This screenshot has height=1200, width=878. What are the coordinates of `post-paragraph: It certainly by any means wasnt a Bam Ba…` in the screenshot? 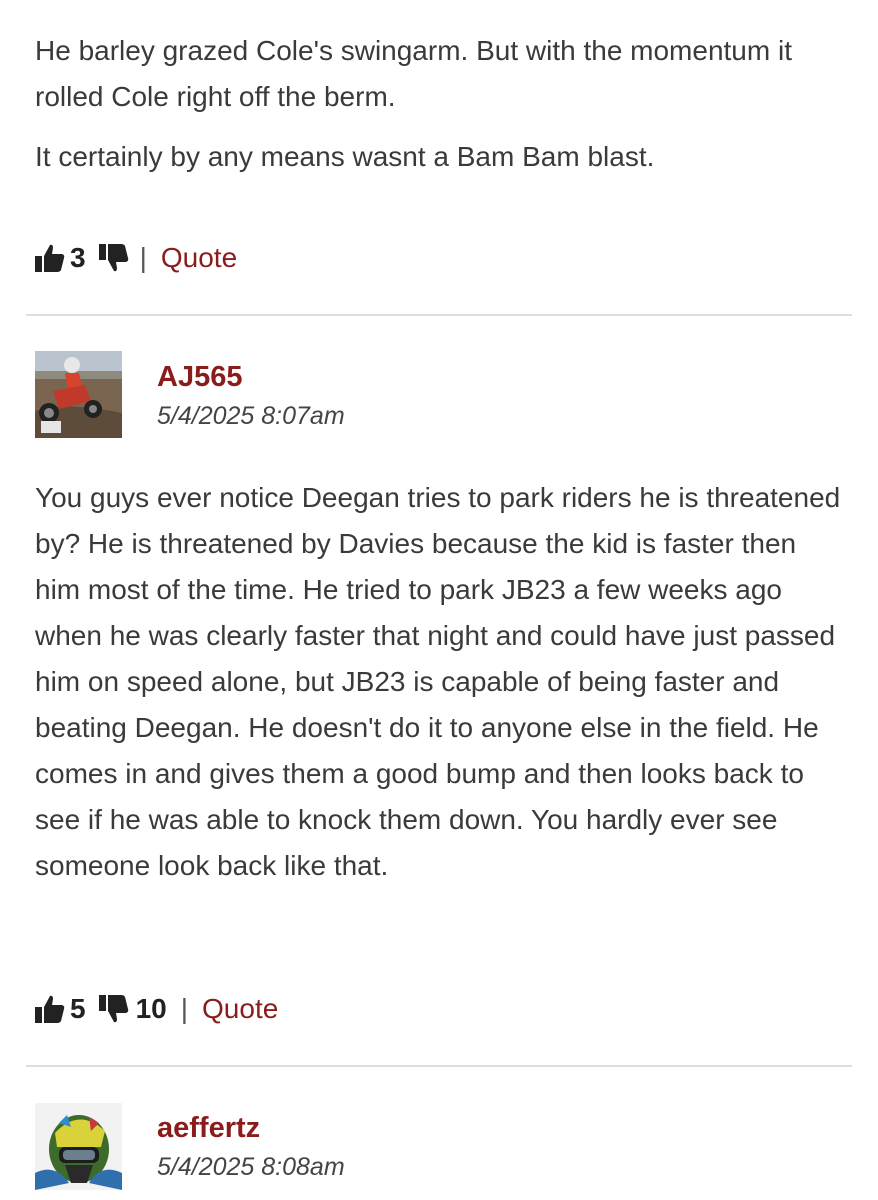 It's located at (345, 156).